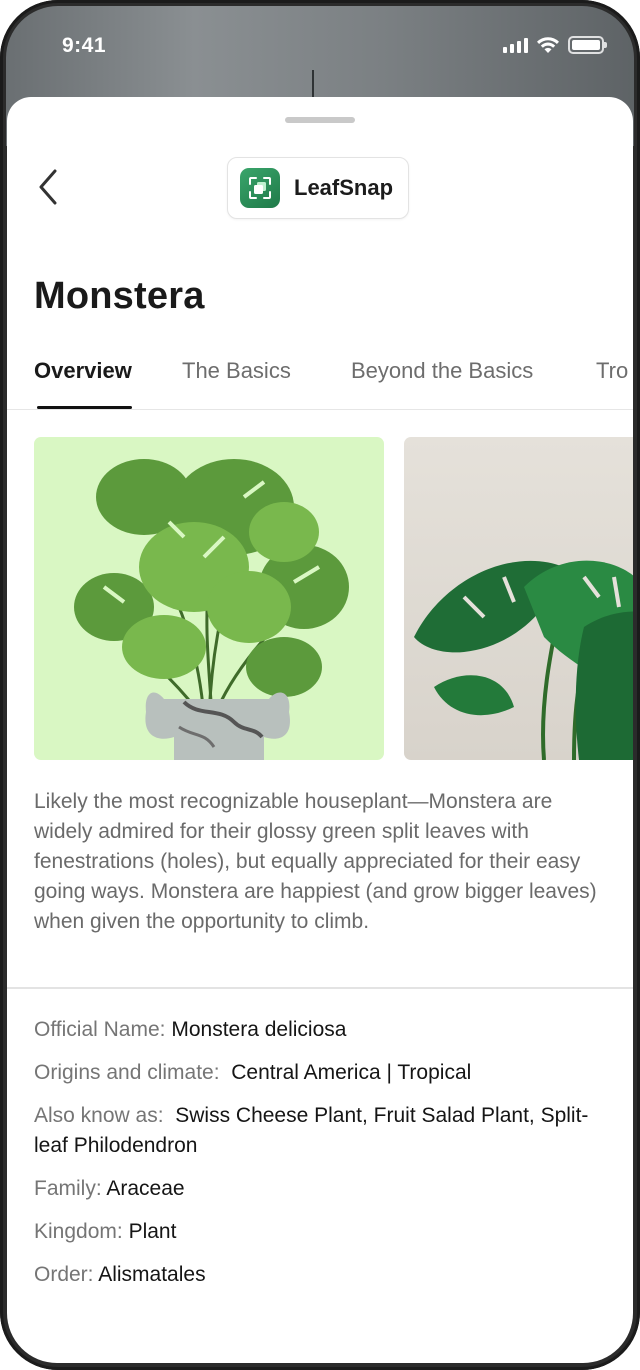 This screenshot has width=640, height=1370. Describe the element at coordinates (119, 296) in the screenshot. I see `page-title: Monstera` at that location.